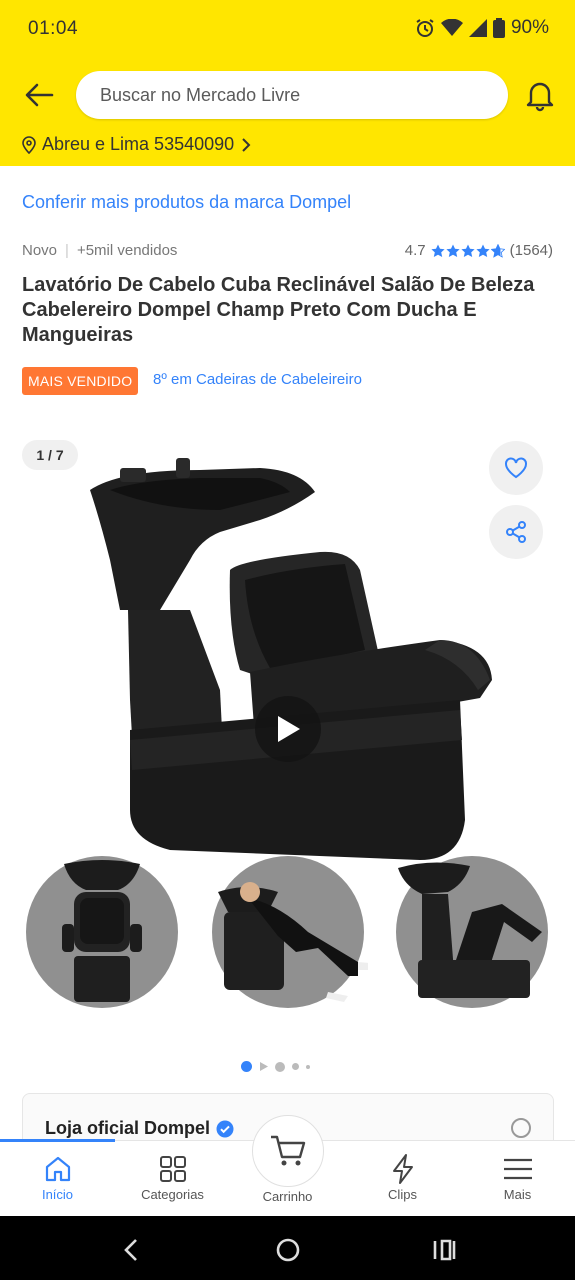  What do you see at coordinates (57, 1140) in the screenshot?
I see `active-tab-indicator` at bounding box center [57, 1140].